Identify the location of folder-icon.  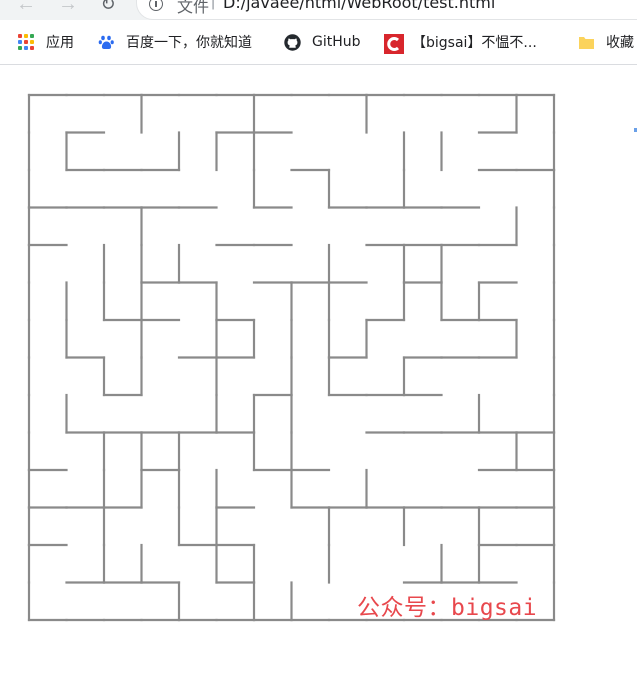
(586, 42).